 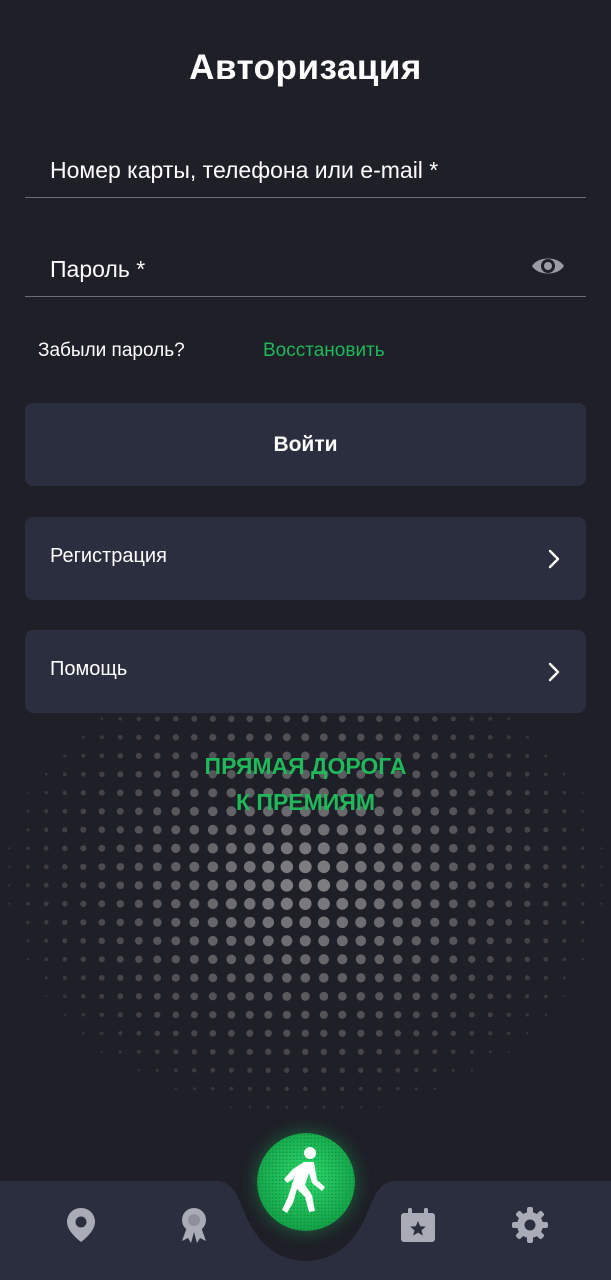 What do you see at coordinates (305, 67) in the screenshot?
I see `page-title: Авторизация` at bounding box center [305, 67].